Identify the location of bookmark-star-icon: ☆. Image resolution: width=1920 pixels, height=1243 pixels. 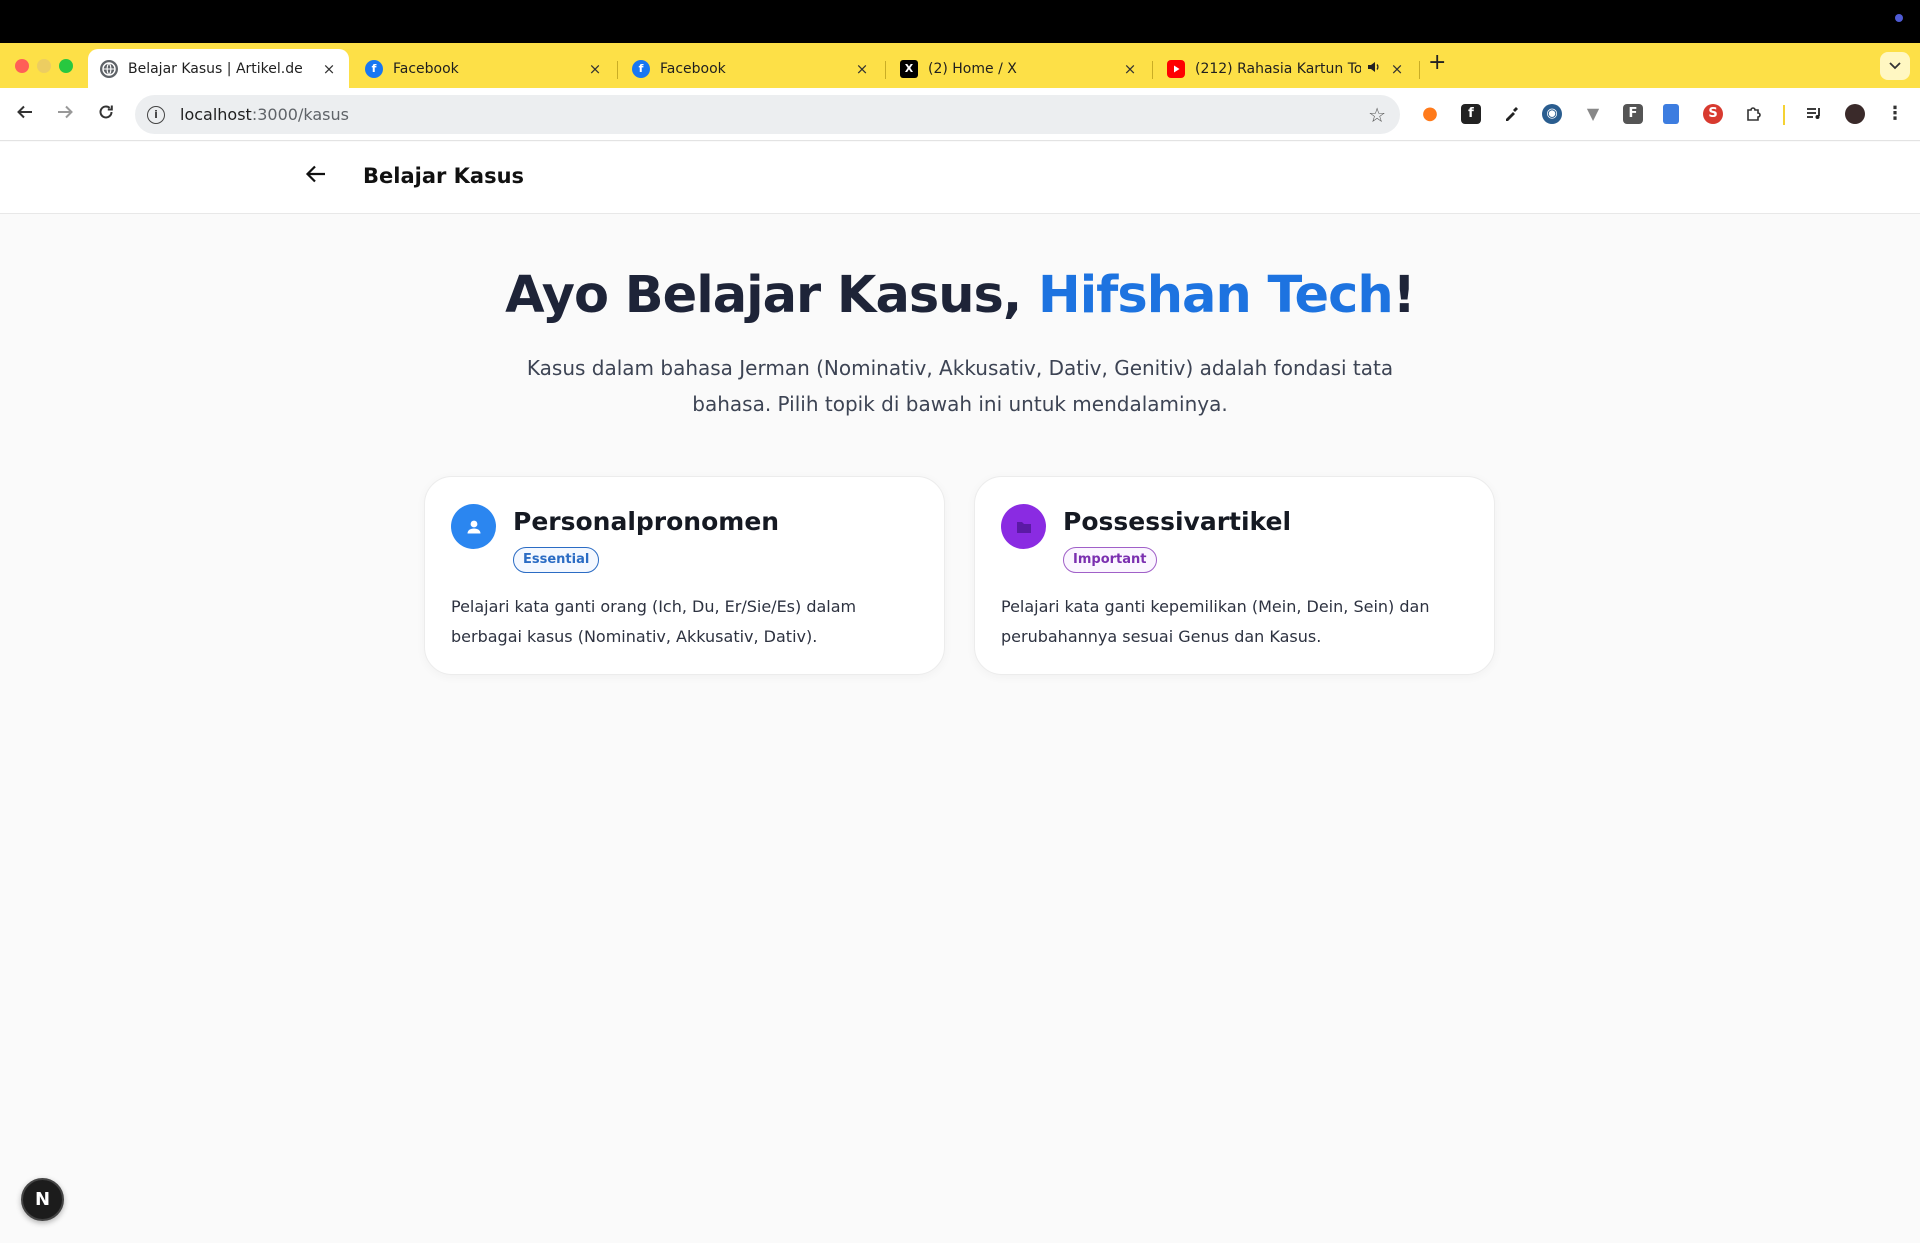
(1377, 115).